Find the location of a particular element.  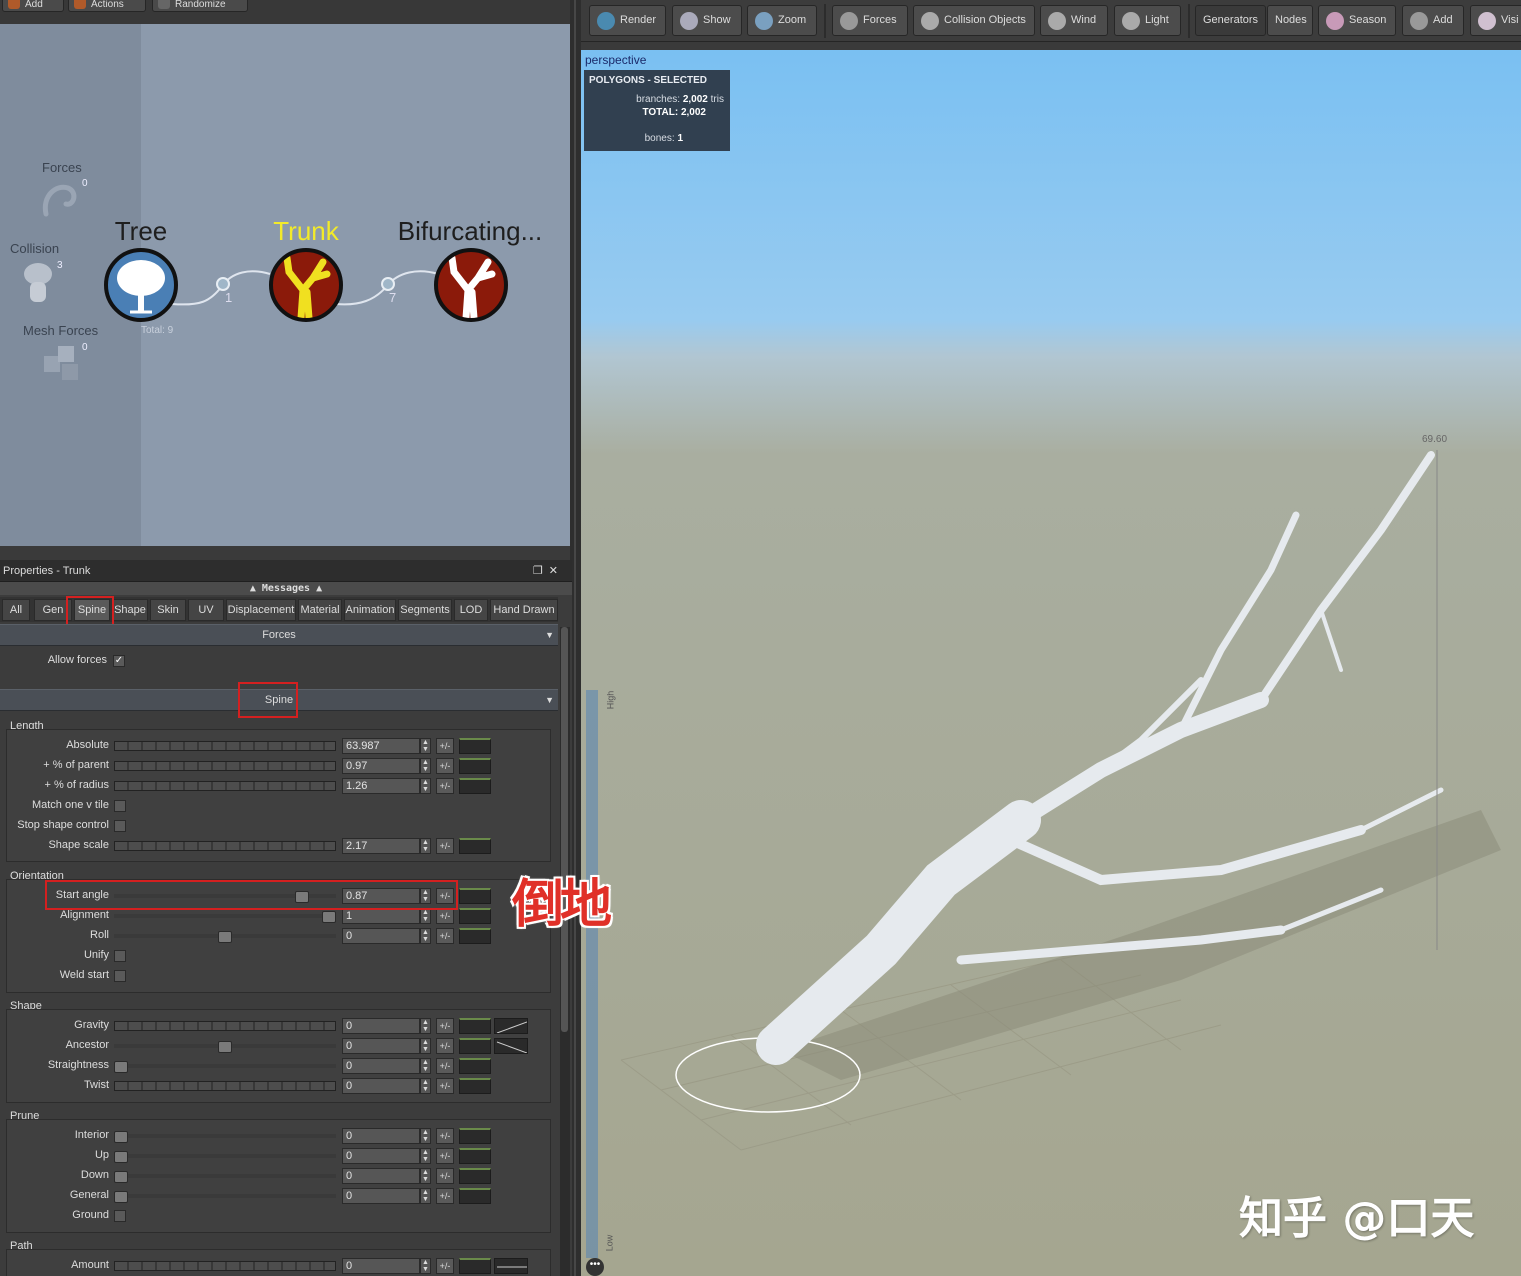

down-input: 0 is located at coordinates (381, 1176).